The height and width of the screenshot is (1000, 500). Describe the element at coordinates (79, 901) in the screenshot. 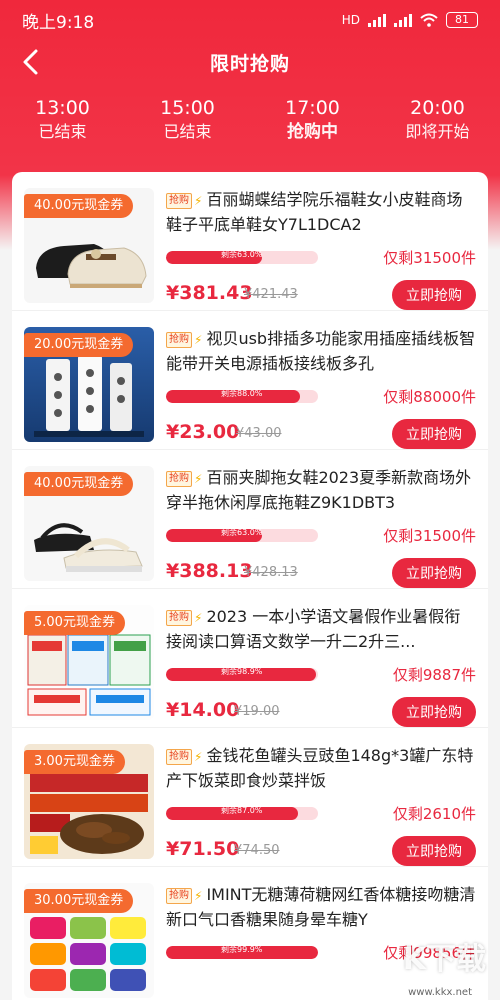

I see `coupon-badge: 30.00元现金券` at that location.